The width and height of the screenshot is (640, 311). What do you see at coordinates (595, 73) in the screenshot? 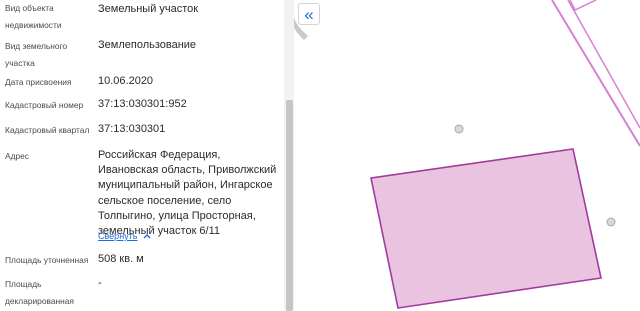
I see `neighbor-parcel-outline` at bounding box center [595, 73].